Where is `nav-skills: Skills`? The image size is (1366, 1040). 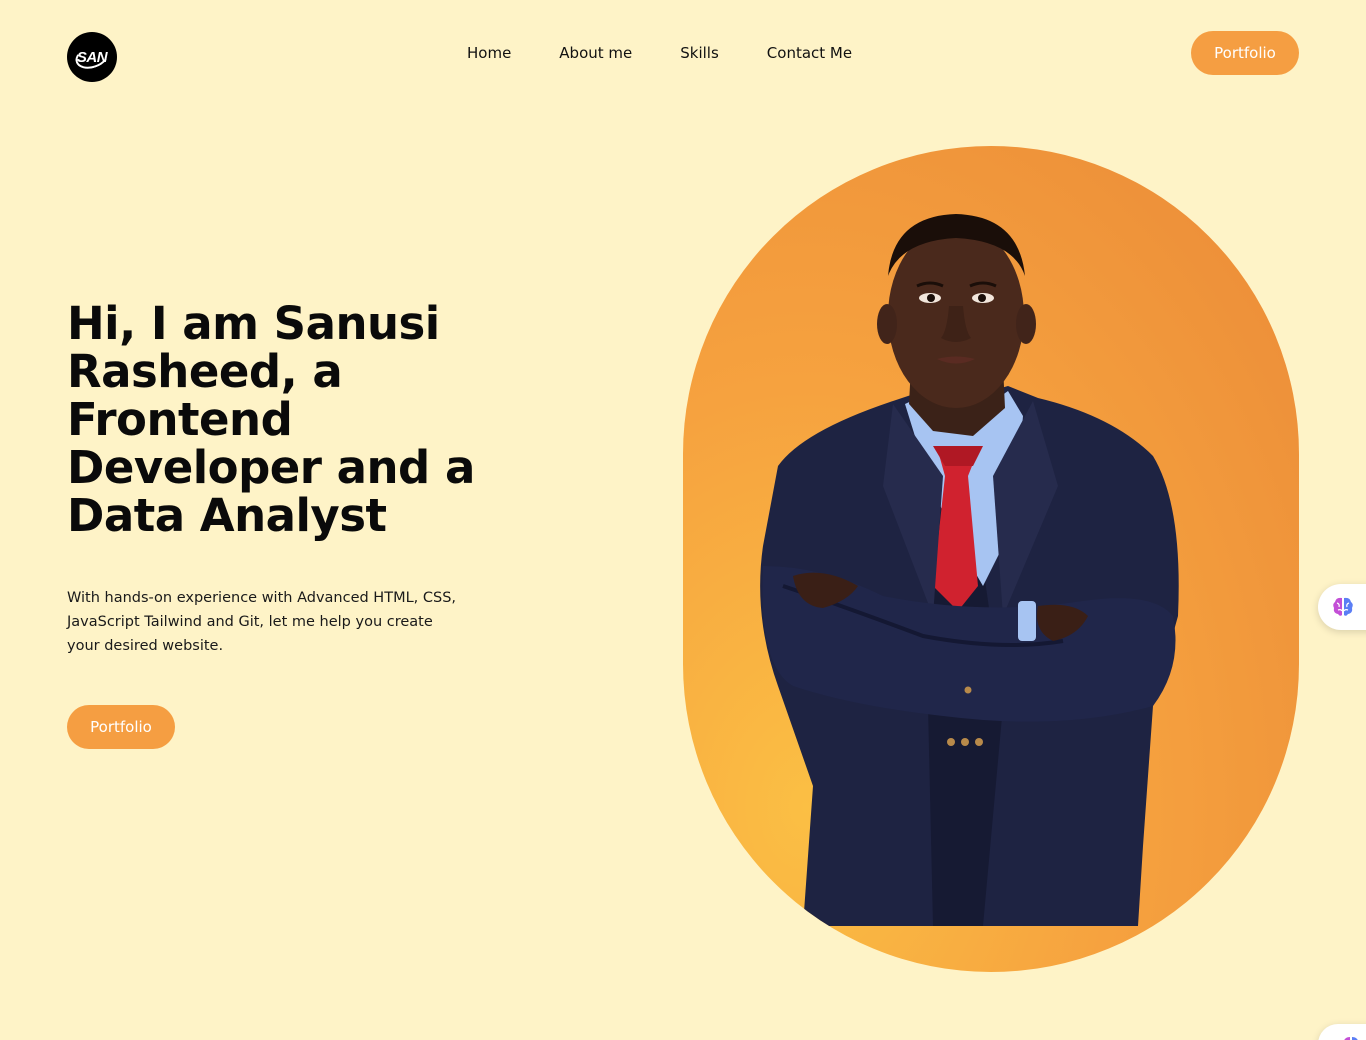 nav-skills: Skills is located at coordinates (699, 54).